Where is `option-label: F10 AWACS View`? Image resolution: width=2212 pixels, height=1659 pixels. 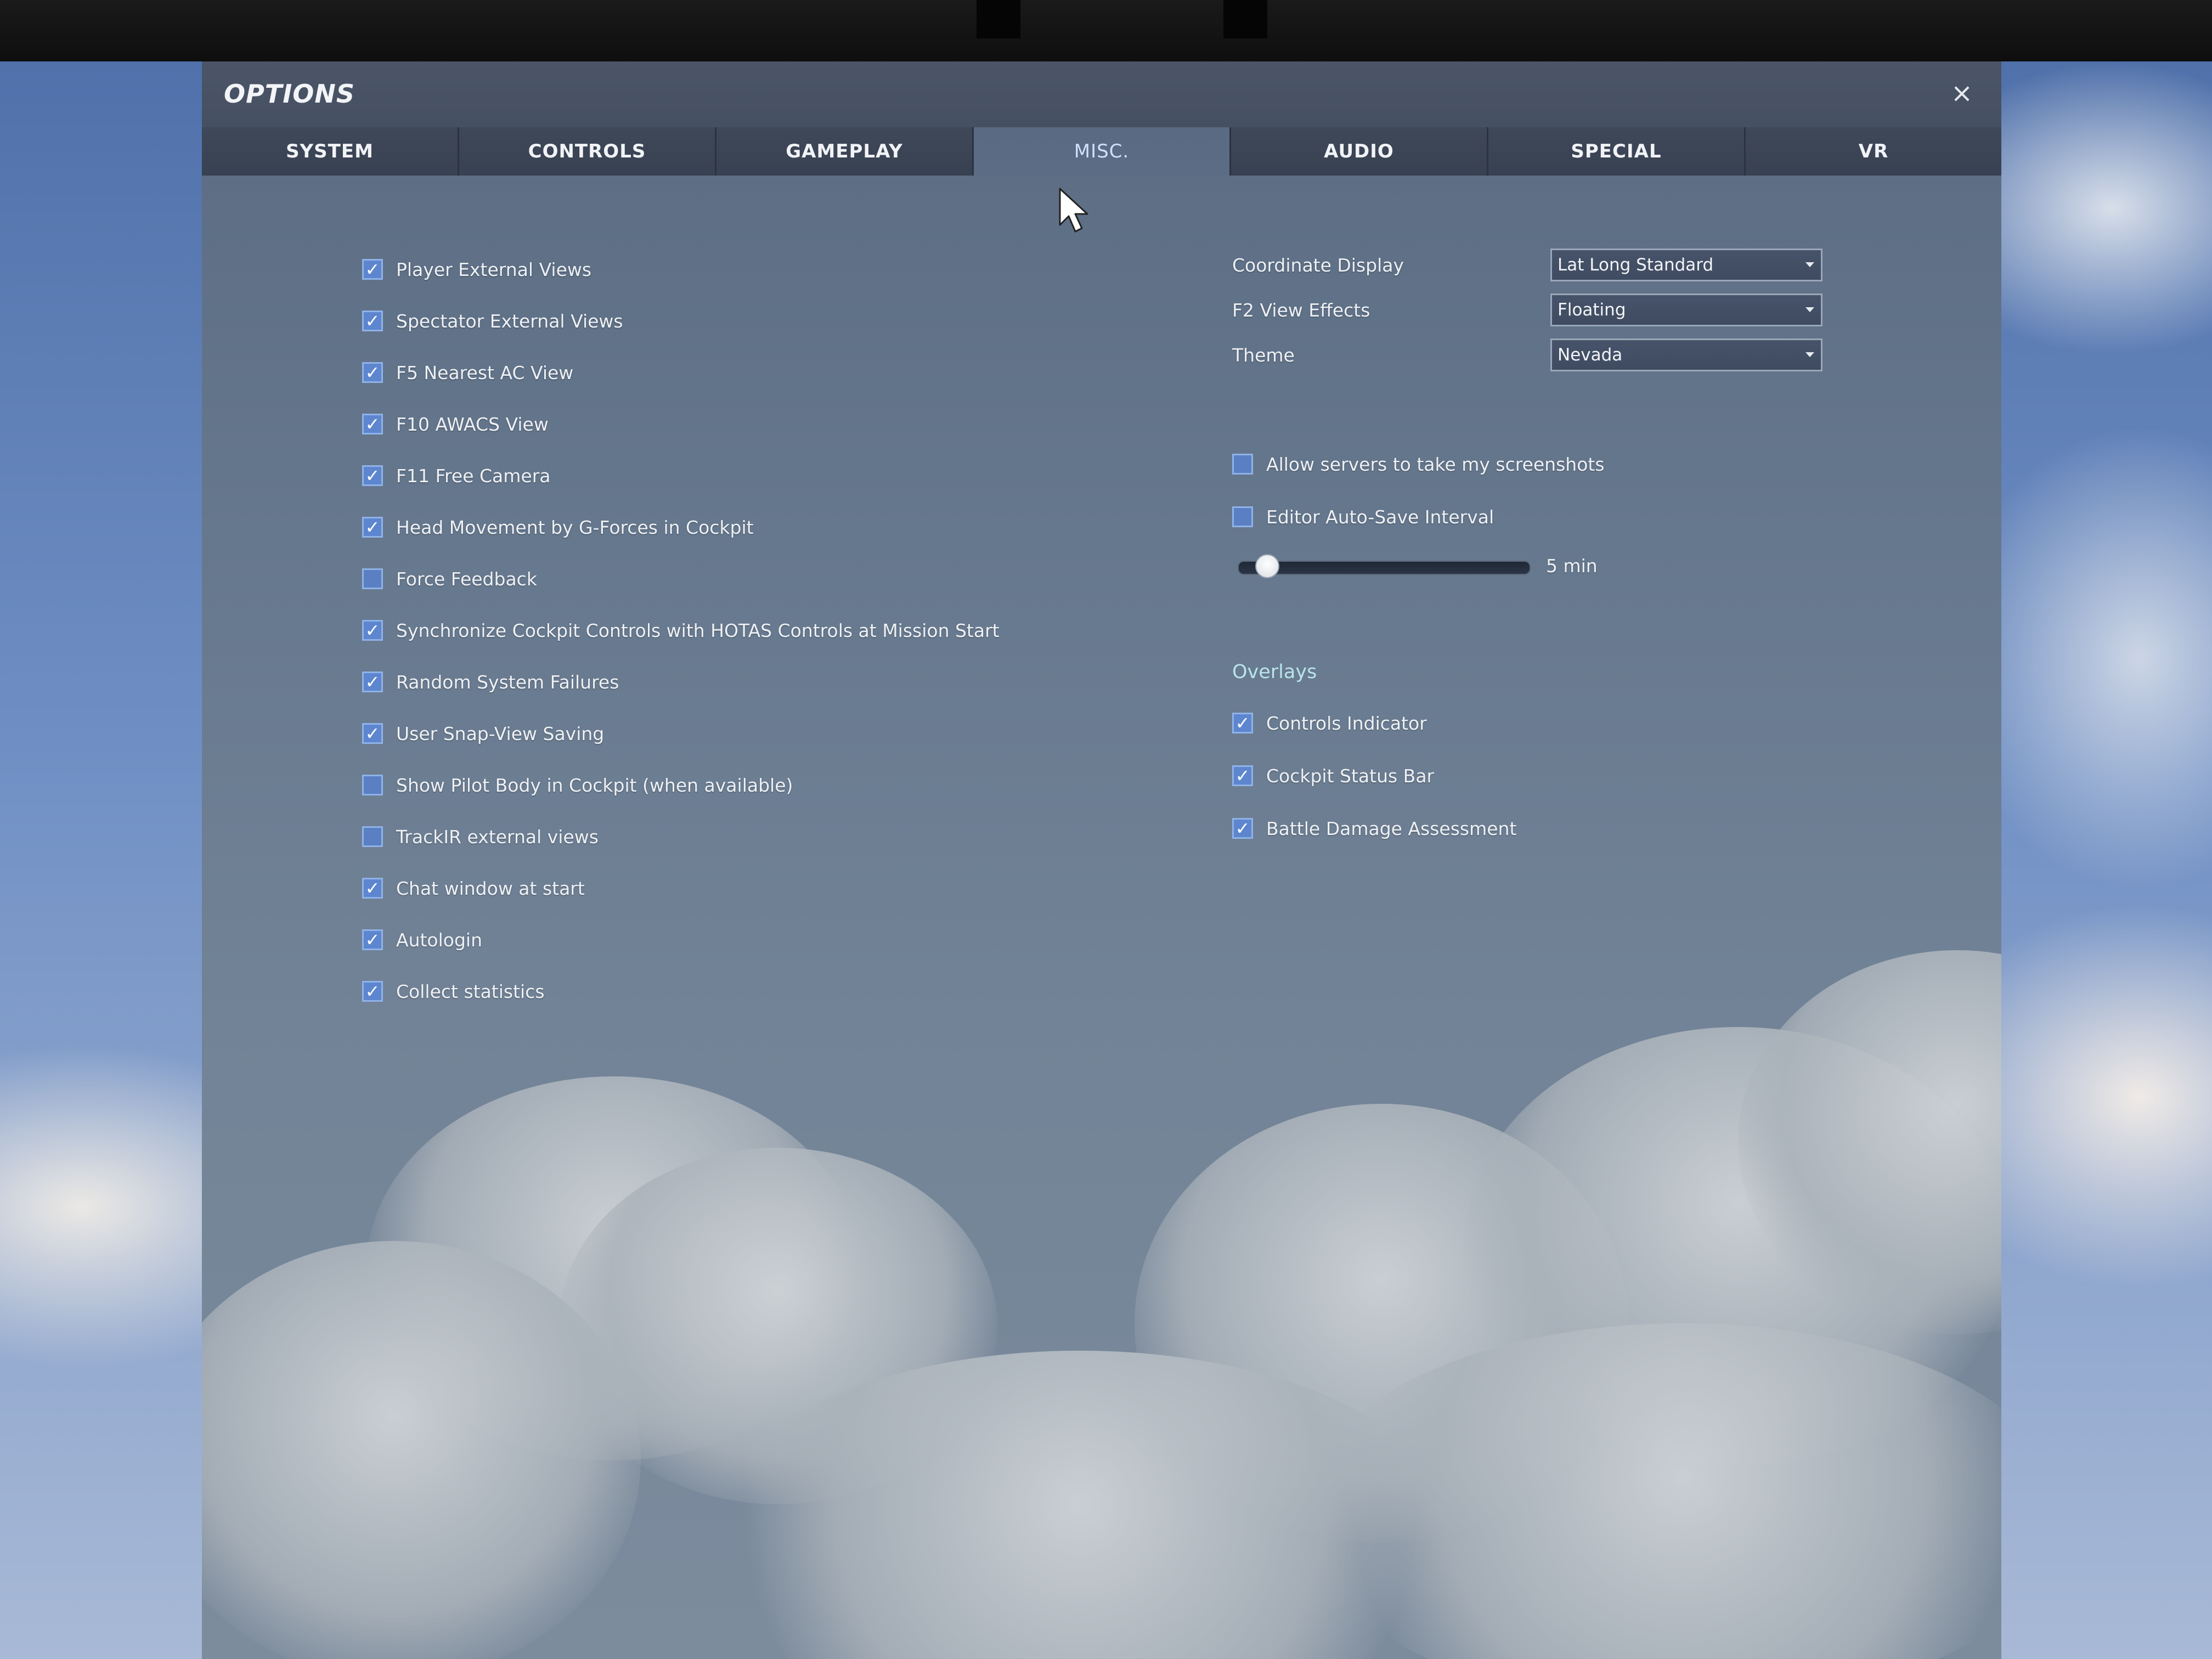 option-label: F10 AWACS View is located at coordinates (472, 424).